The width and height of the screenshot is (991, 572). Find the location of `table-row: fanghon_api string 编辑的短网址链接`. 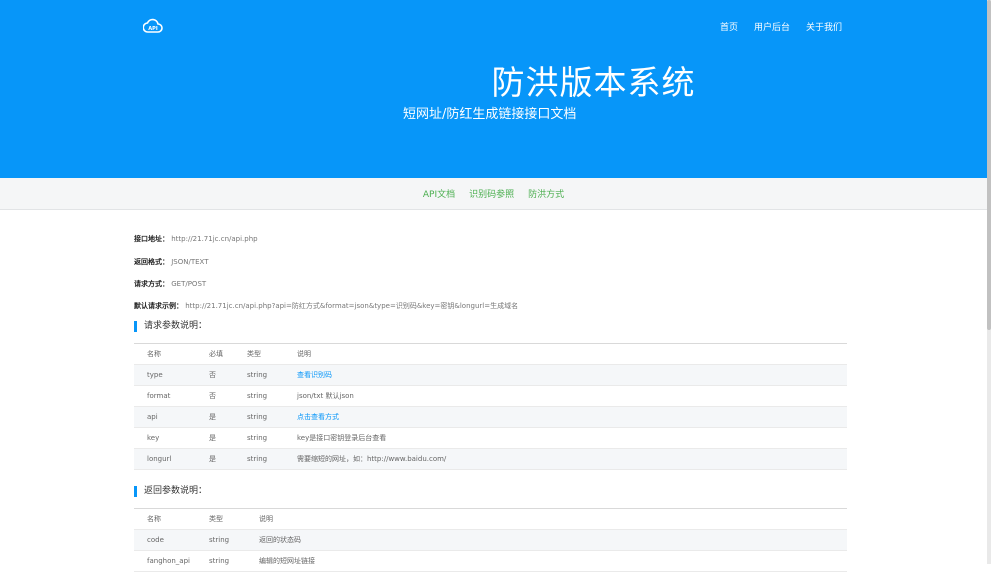

table-row: fanghon_api string 编辑的短网址链接 is located at coordinates (490, 561).